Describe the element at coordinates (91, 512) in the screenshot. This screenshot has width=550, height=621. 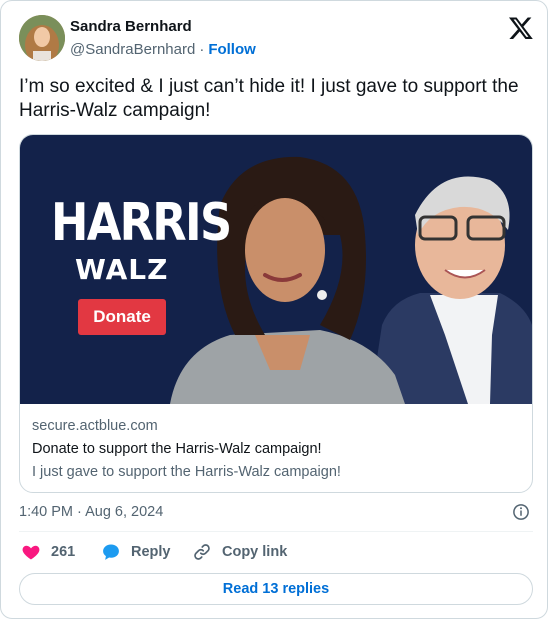
I see `tweet-timestamp: 1:40 PM · Aug 6, 2024` at that location.